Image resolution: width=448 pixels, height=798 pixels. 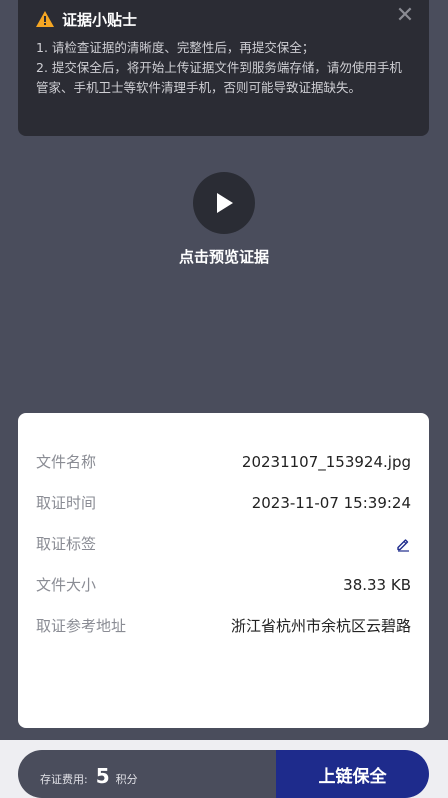 What do you see at coordinates (45, 19) in the screenshot?
I see `warning-icon` at bounding box center [45, 19].